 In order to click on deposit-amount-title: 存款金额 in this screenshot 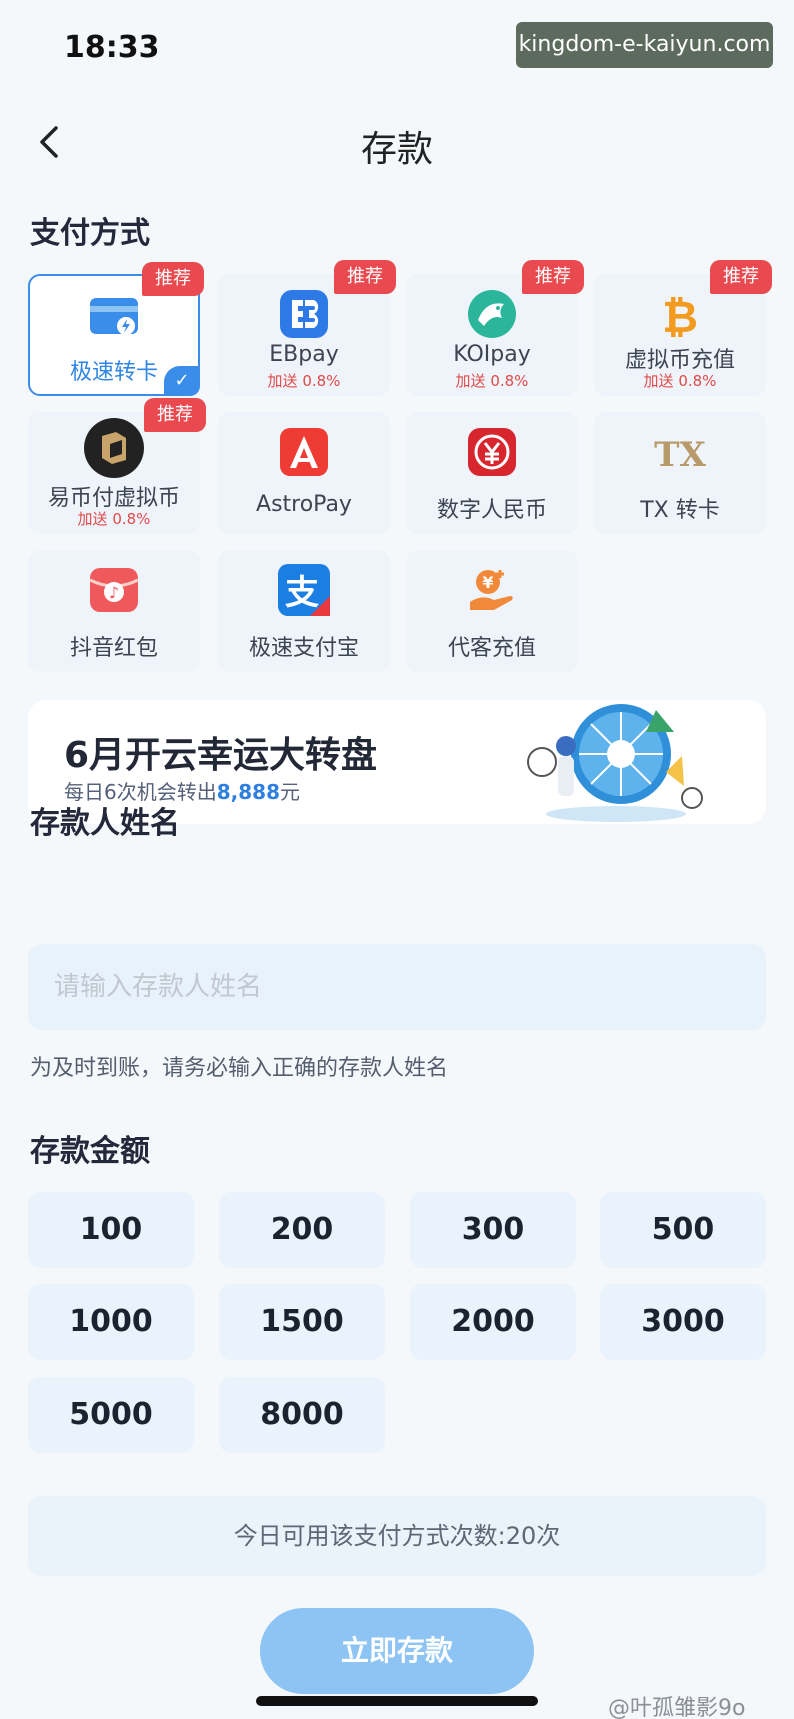, I will do `click(90, 1151)`.